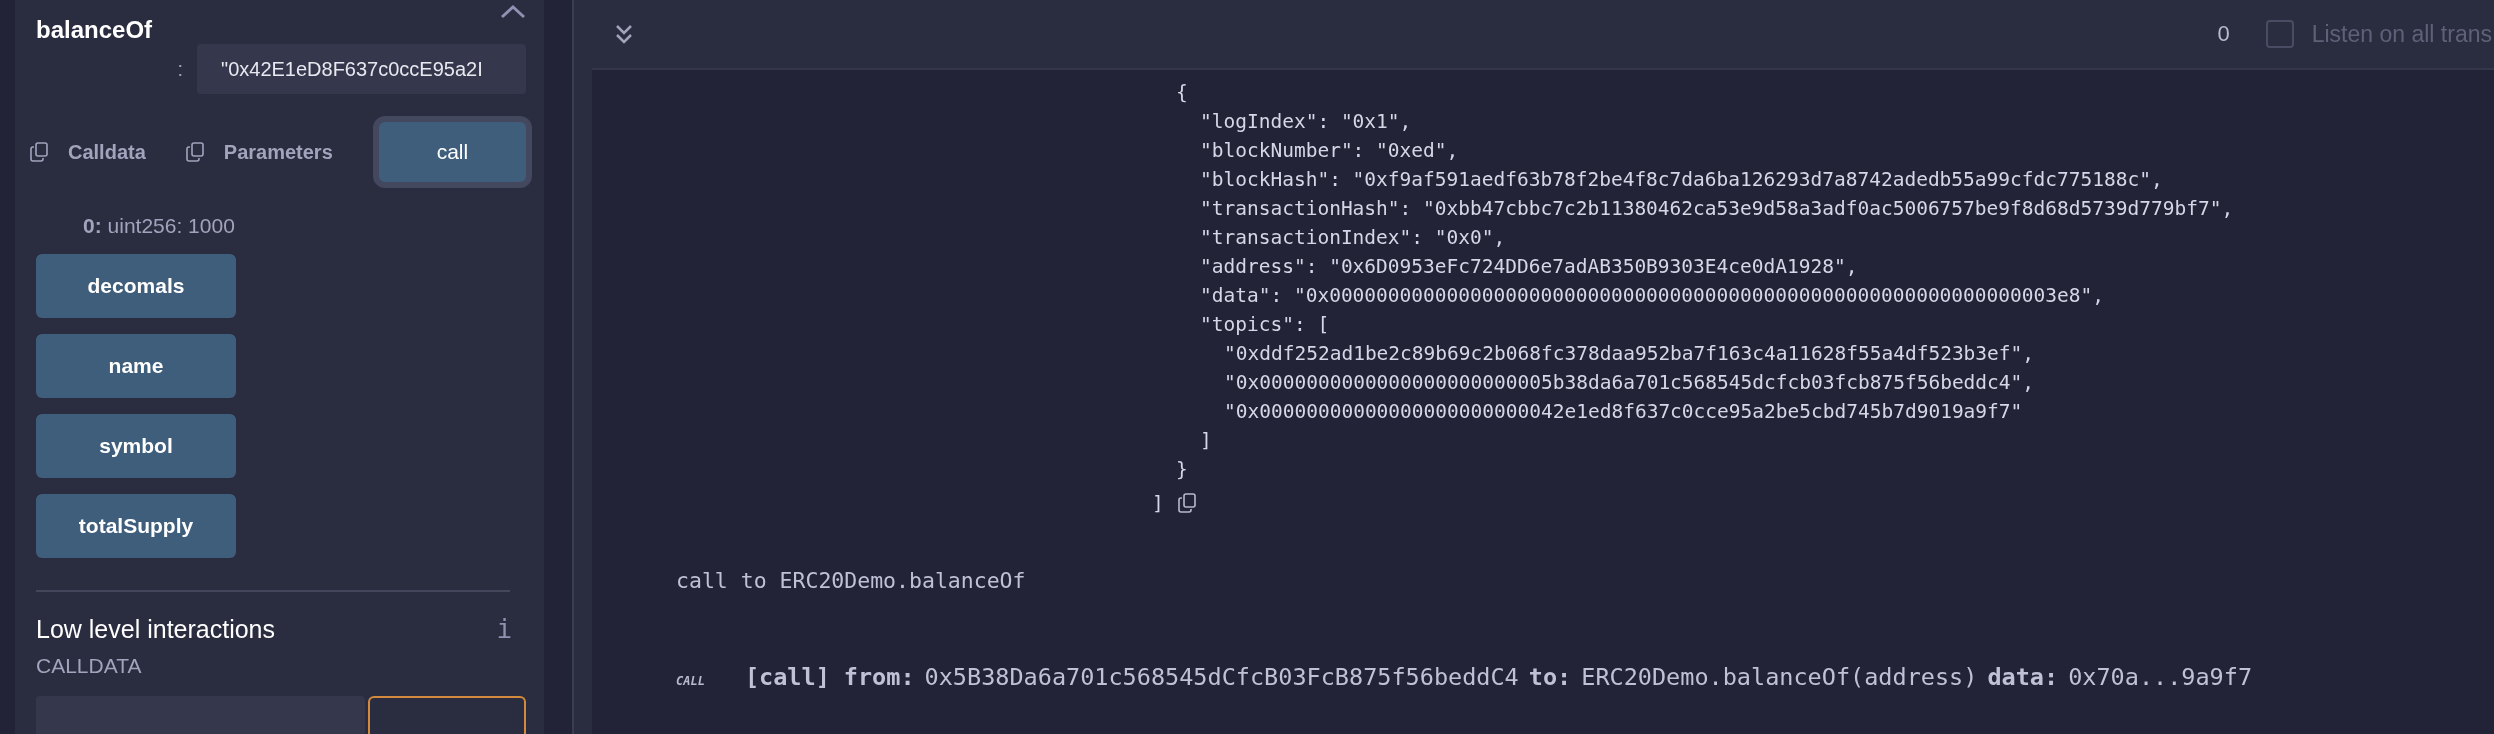  Describe the element at coordinates (1681, 179) in the screenshot. I see `code-line: "blockHash": "0xf9af591aedf63b78f2be4f8c7da6ba126293d7a8742adedb55a99cfdc775188c",` at that location.